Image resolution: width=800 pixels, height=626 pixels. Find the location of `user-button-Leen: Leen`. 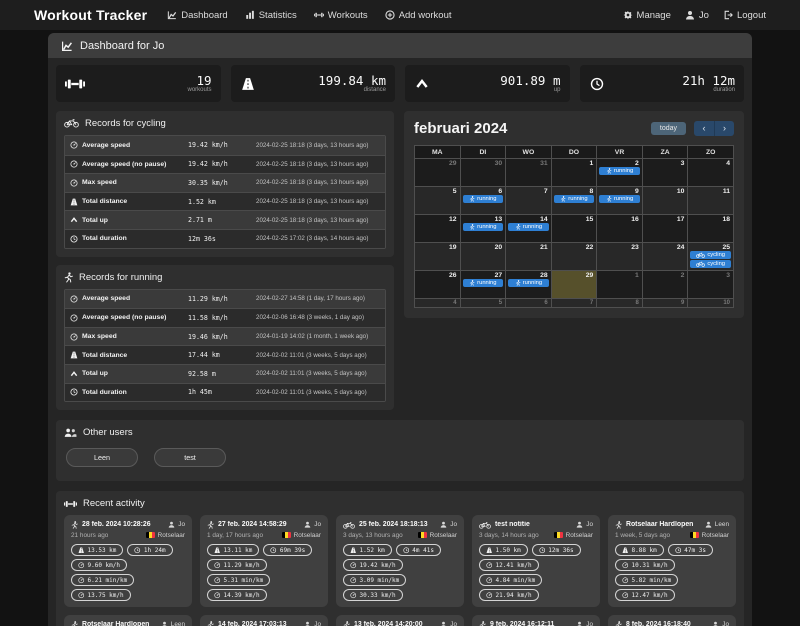

user-button-Leen: Leen is located at coordinates (102, 458).